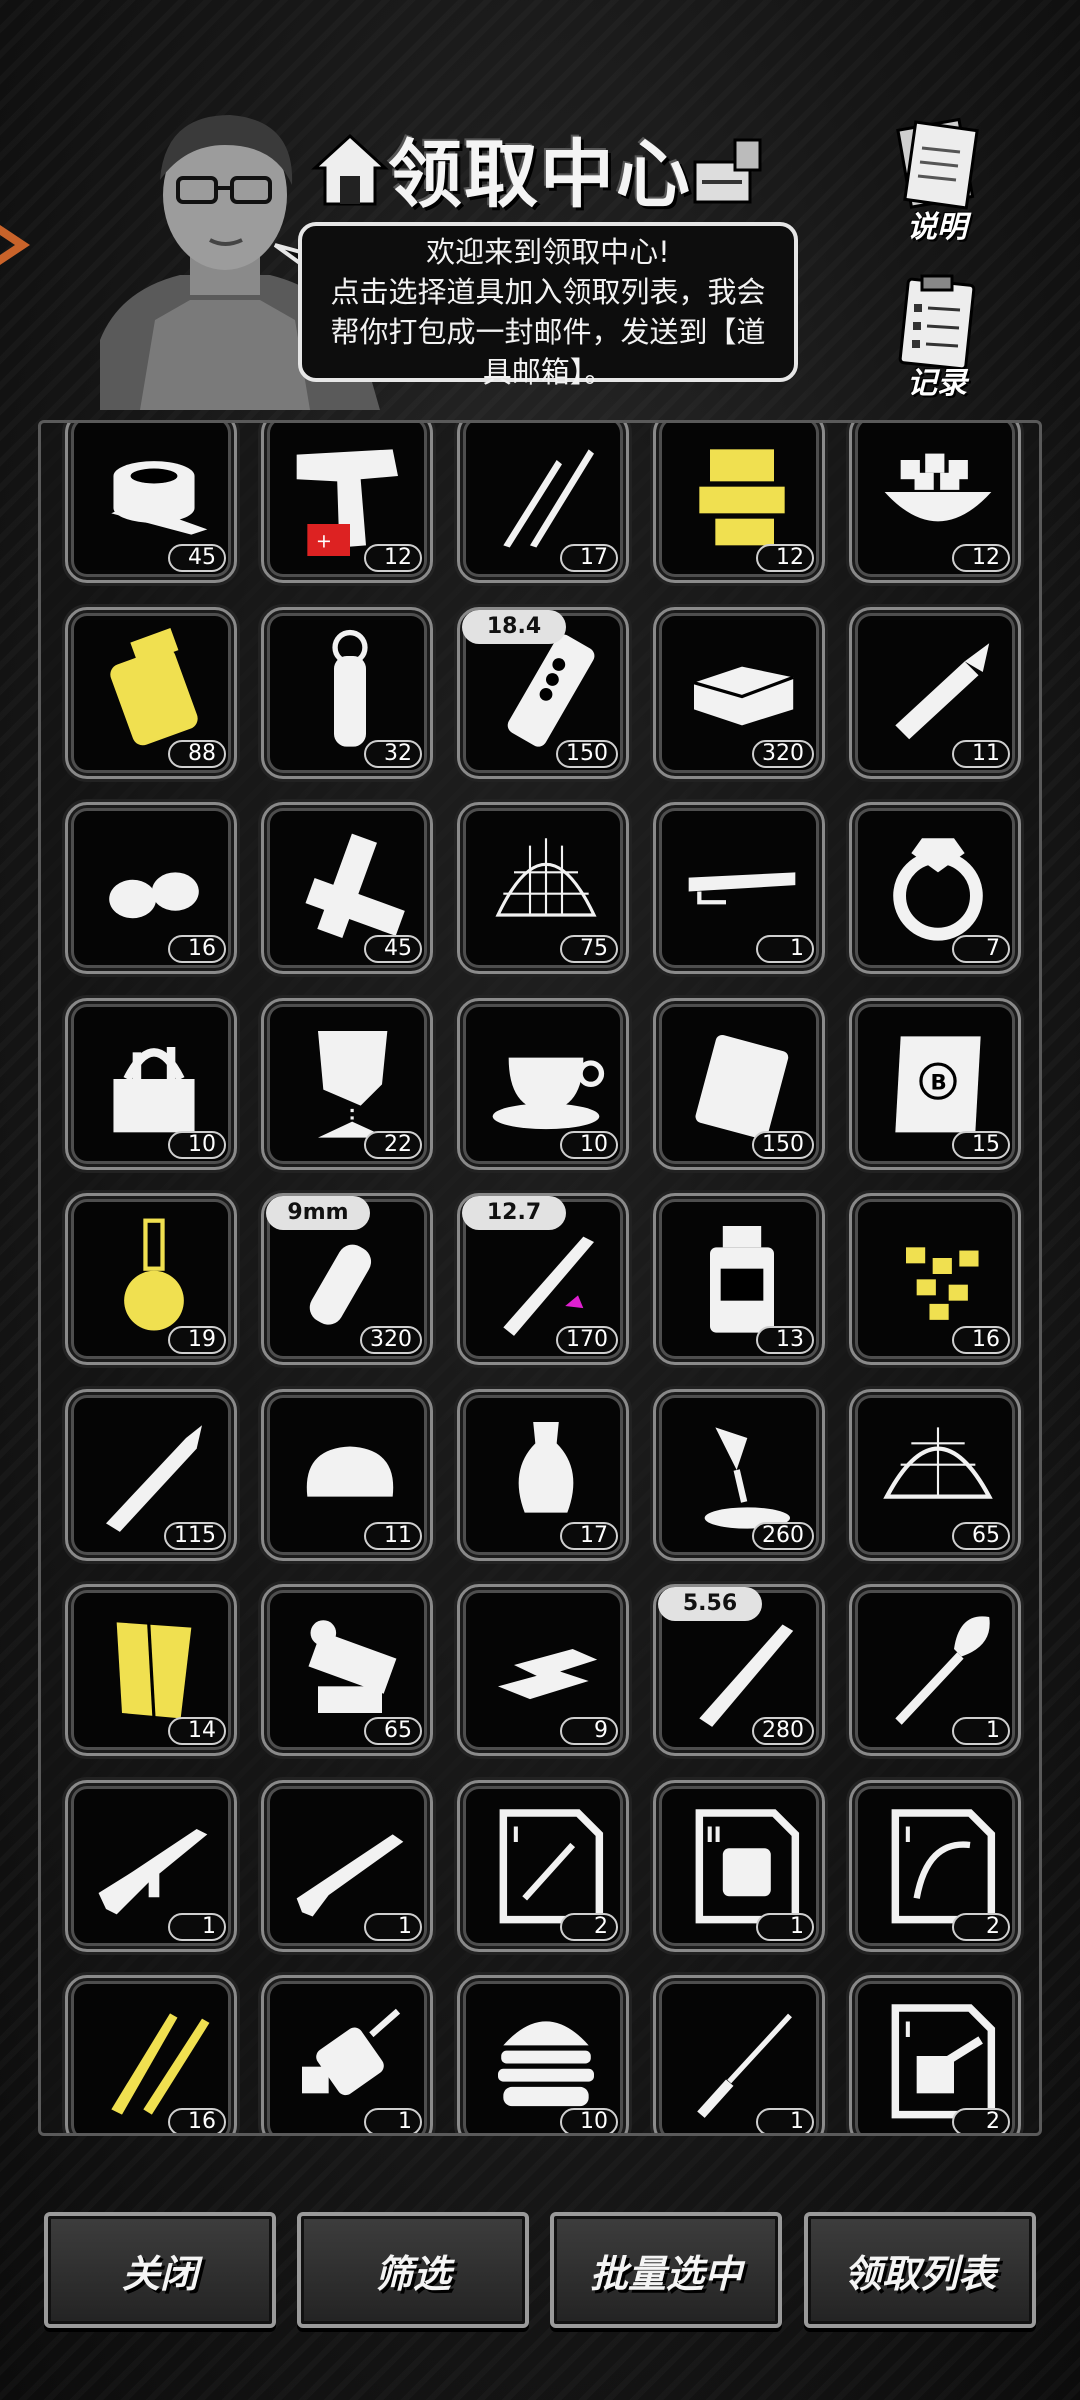 Image resolution: width=1080 pixels, height=2400 pixels. I want to click on item-slot: 115, so click(151, 1474).